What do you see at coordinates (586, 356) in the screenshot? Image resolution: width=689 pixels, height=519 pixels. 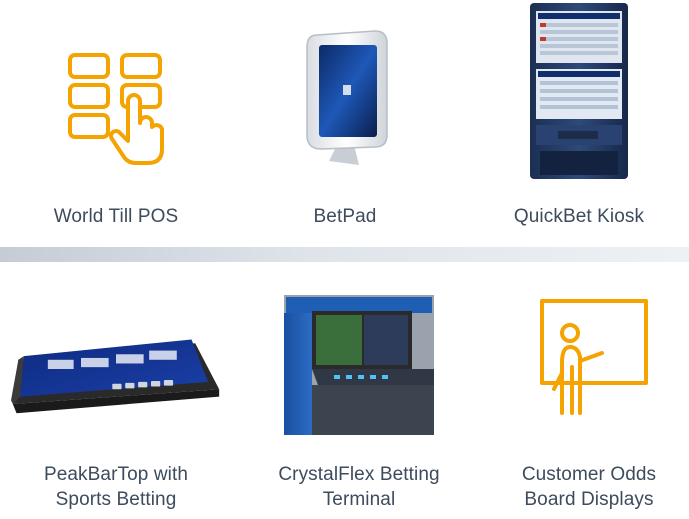 I see `presenter-board-icon` at bounding box center [586, 356].